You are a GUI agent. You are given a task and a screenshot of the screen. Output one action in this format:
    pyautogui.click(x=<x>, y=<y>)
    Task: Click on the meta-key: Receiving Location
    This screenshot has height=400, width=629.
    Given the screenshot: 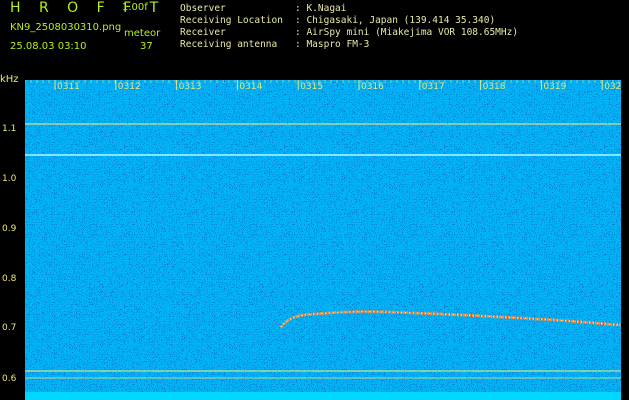 What is the action you would take?
    pyautogui.click(x=231, y=20)
    